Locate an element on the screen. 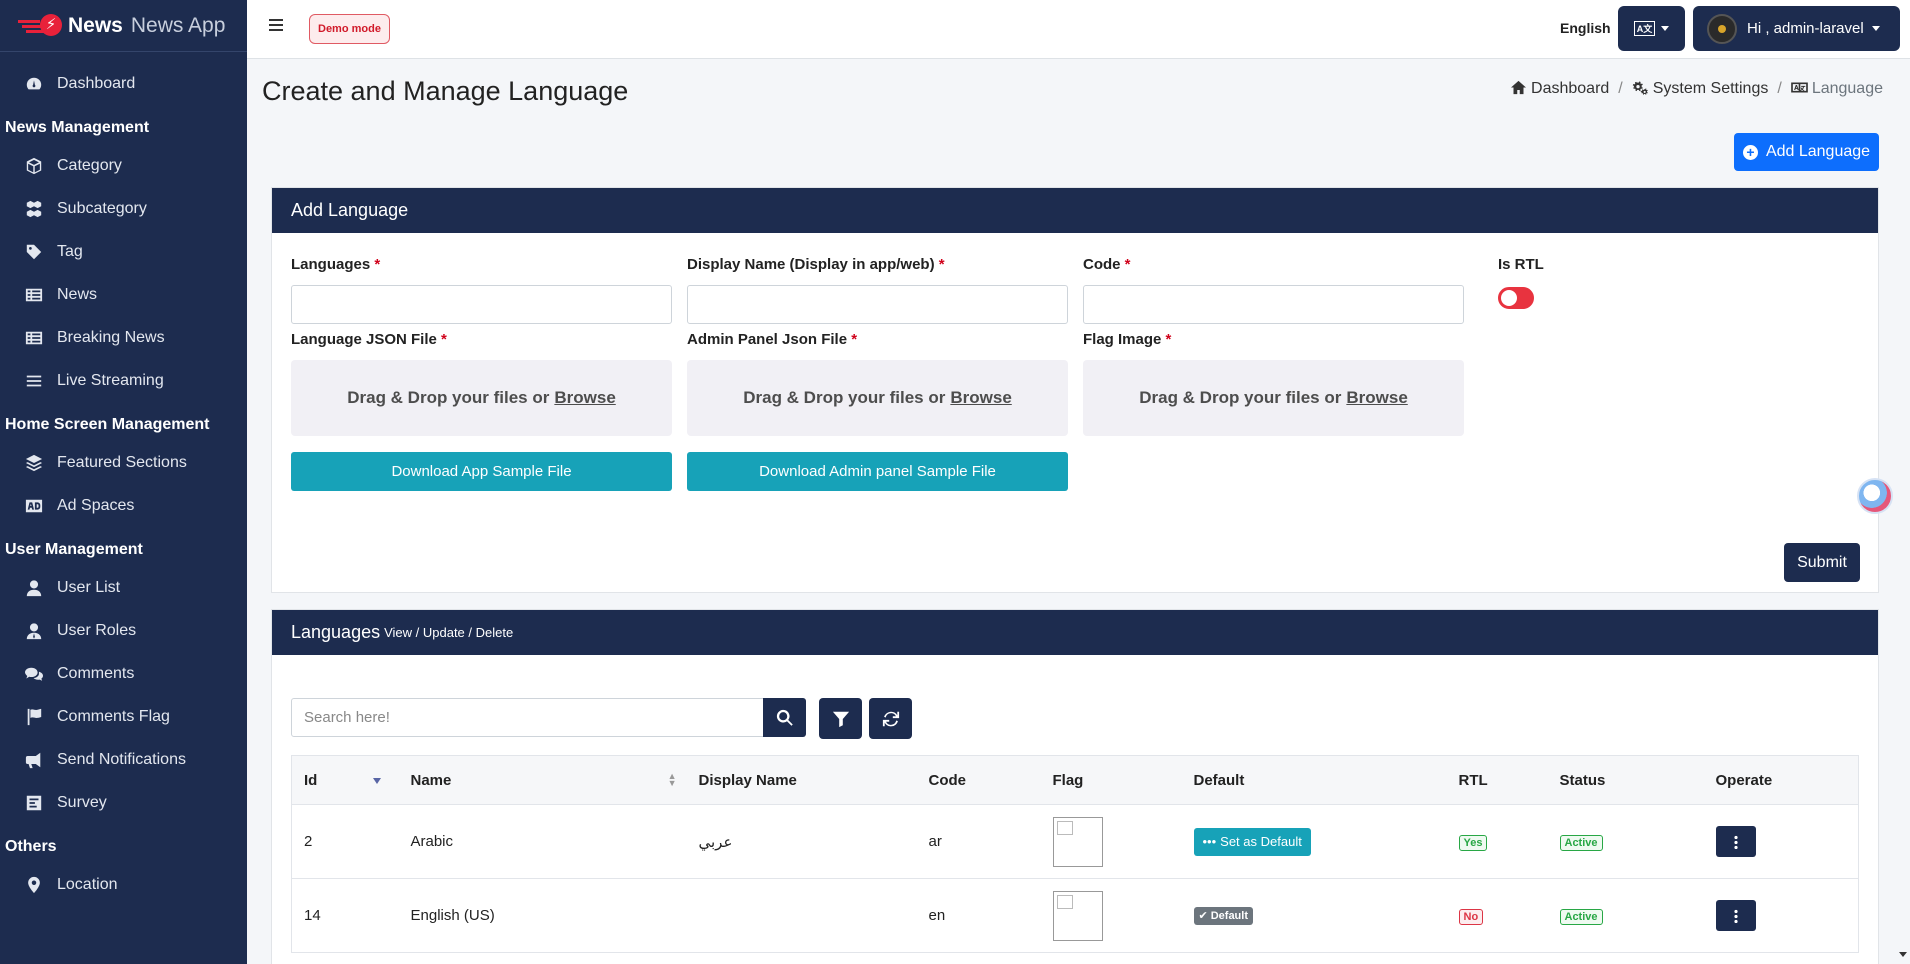 The image size is (1910, 964). download-admin-sample-button: Download Admin panel Sample File is located at coordinates (877, 471).